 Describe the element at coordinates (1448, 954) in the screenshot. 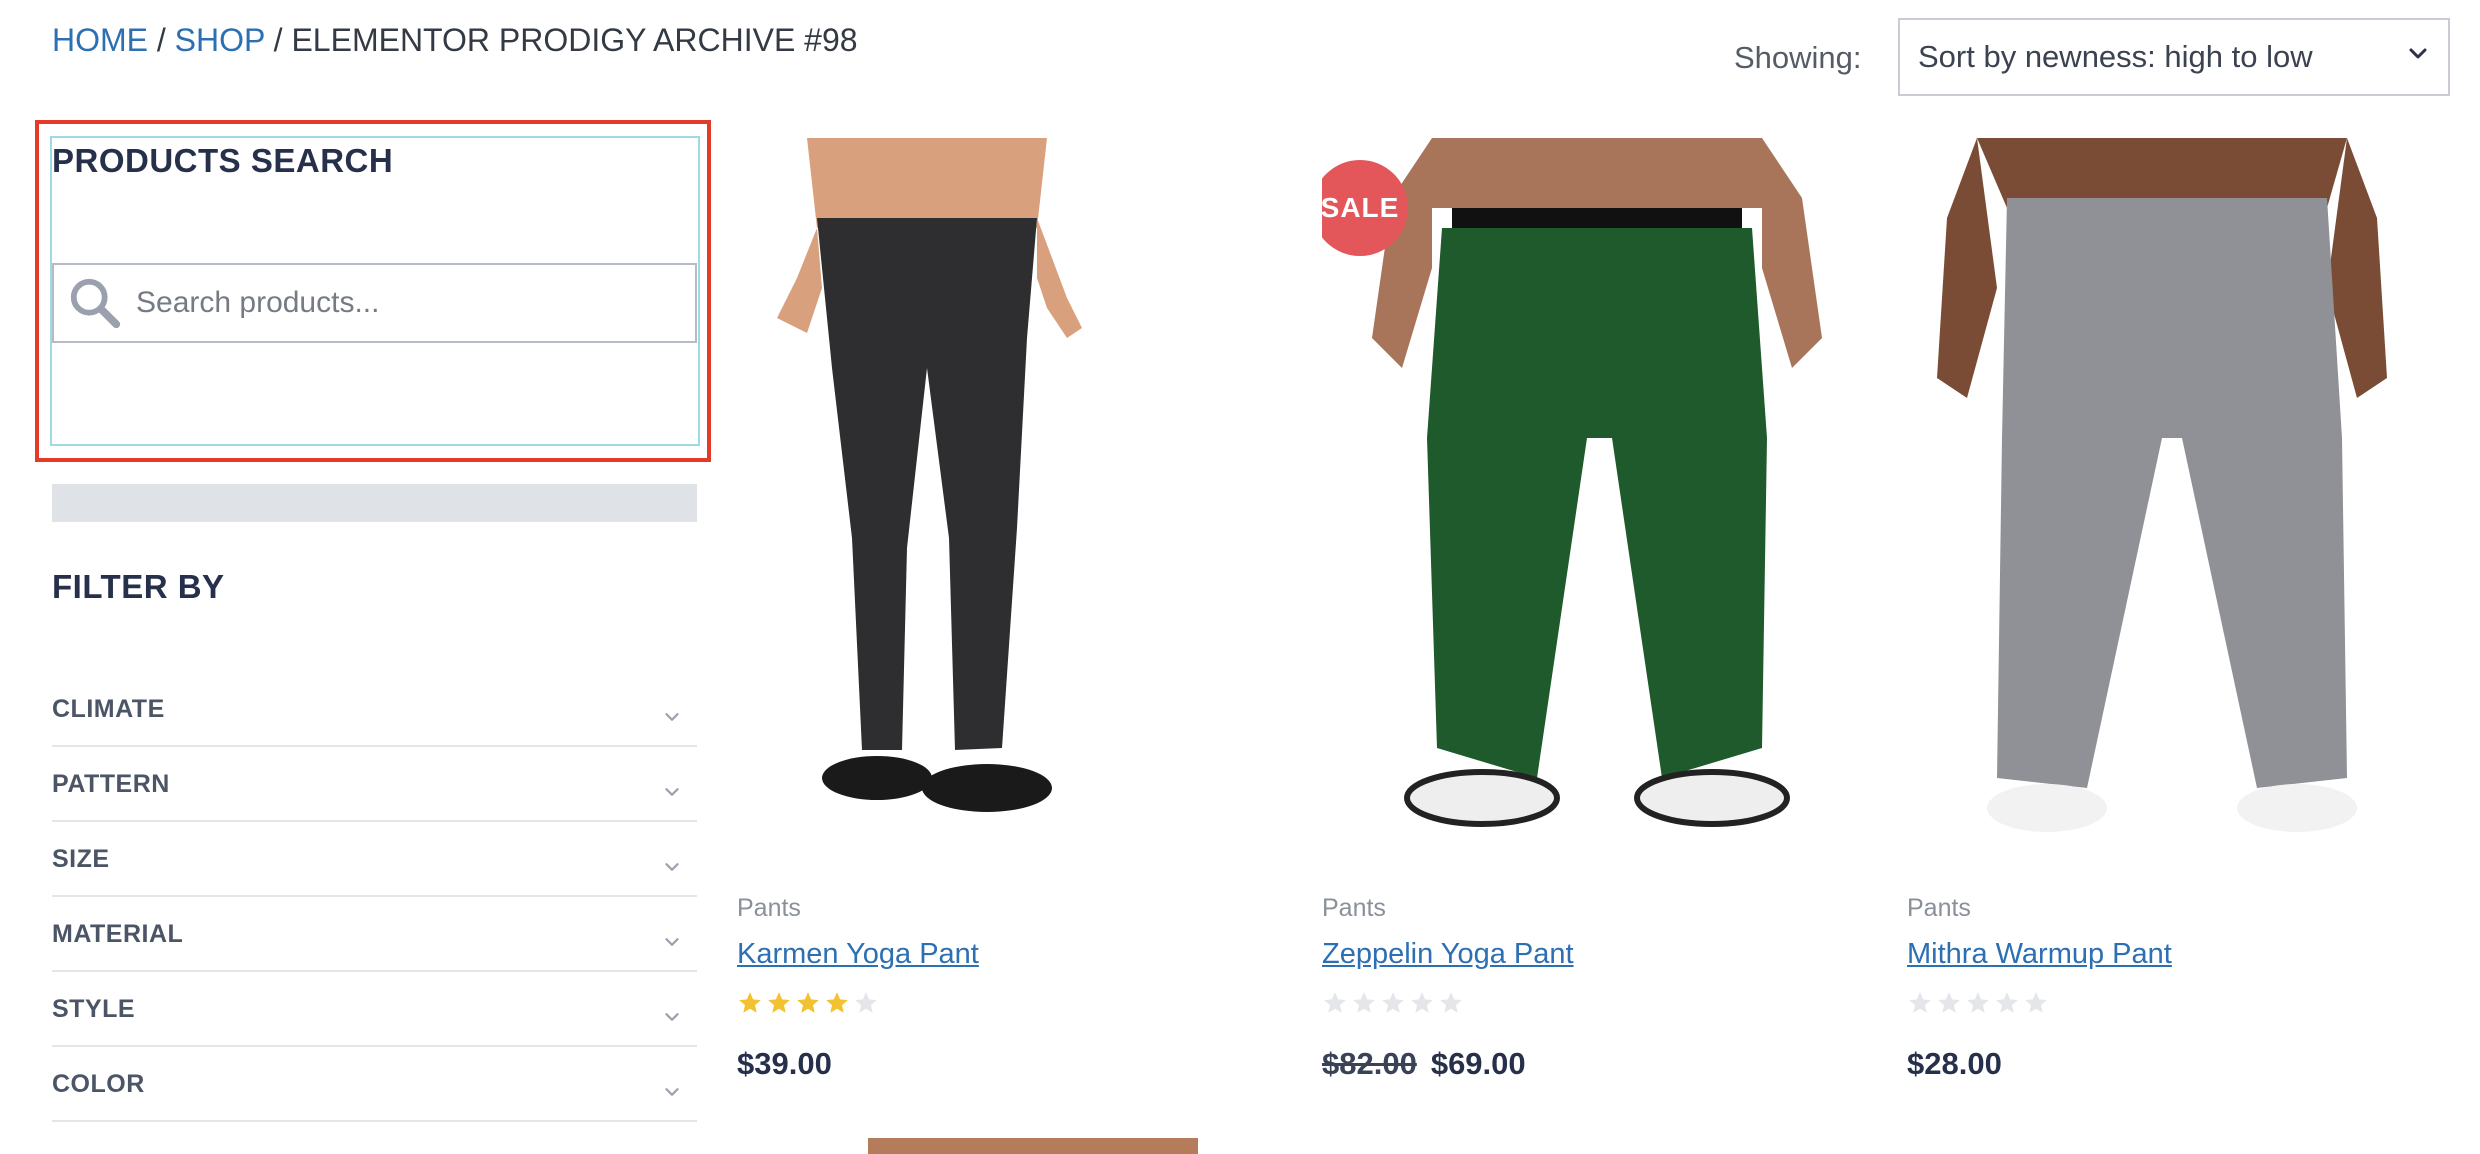

I see `product-name-link: Zeppelin Yoga Pant` at that location.